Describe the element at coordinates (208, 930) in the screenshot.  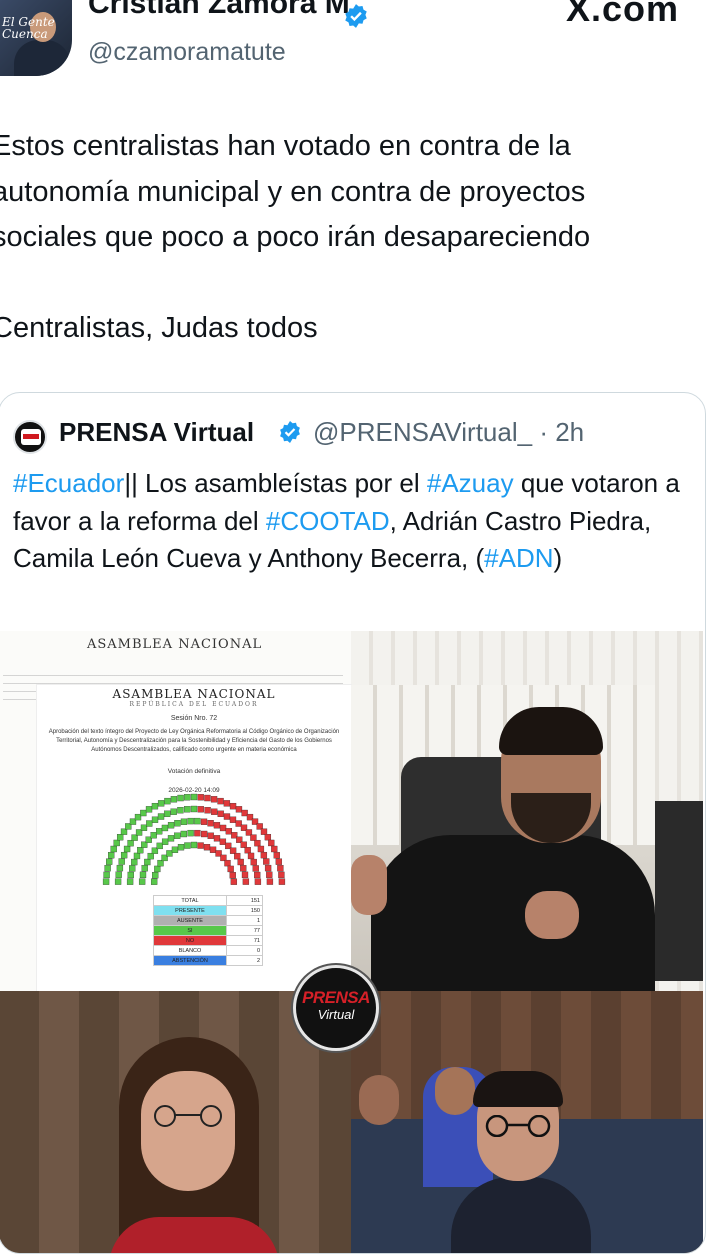
I see `vote-result-row: SI 77` at that location.